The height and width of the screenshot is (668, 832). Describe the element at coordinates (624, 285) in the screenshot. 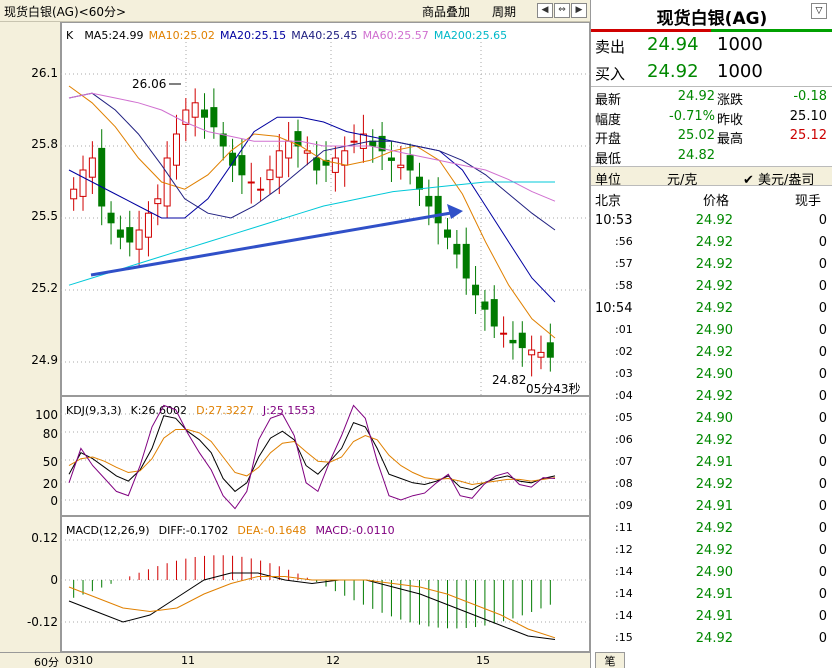

I see `tick-time: :58` at that location.